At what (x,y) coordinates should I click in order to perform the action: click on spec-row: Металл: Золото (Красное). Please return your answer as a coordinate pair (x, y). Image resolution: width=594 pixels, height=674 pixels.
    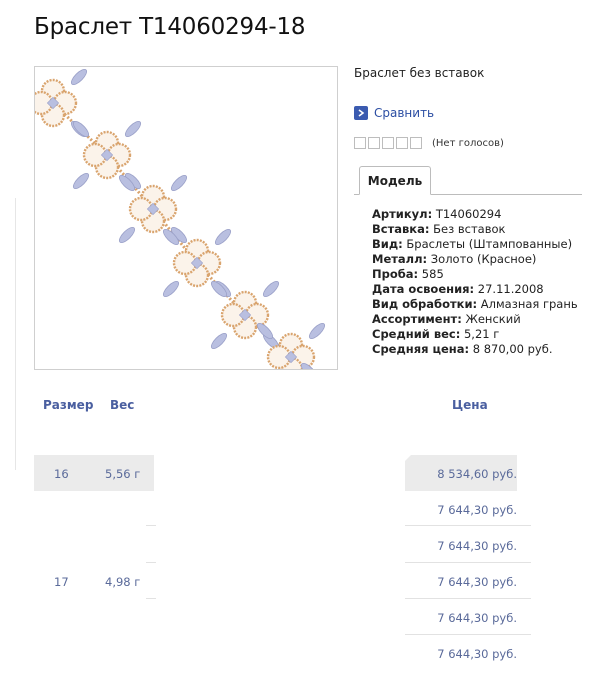
    Looking at the image, I should click on (454, 259).